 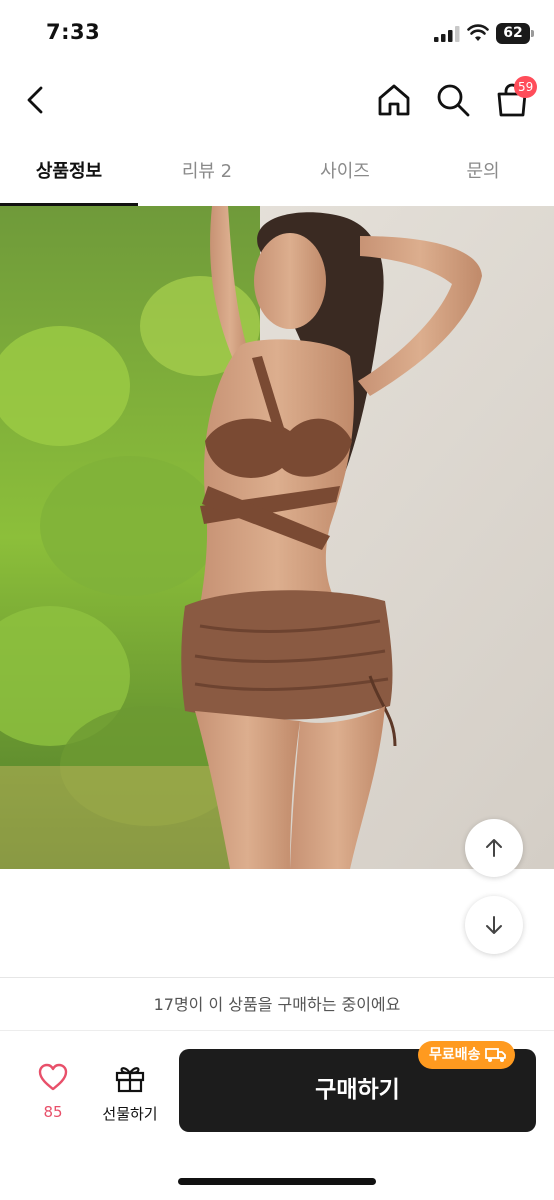 I want to click on tab-inquiry: 문의, so click(x=483, y=176).